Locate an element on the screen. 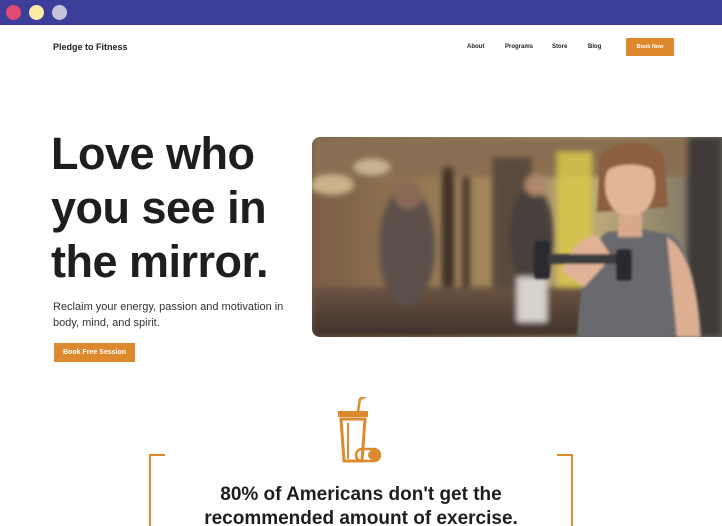 The width and height of the screenshot is (722, 526). brand-logo: Pledge to Fitness is located at coordinates (90, 47).